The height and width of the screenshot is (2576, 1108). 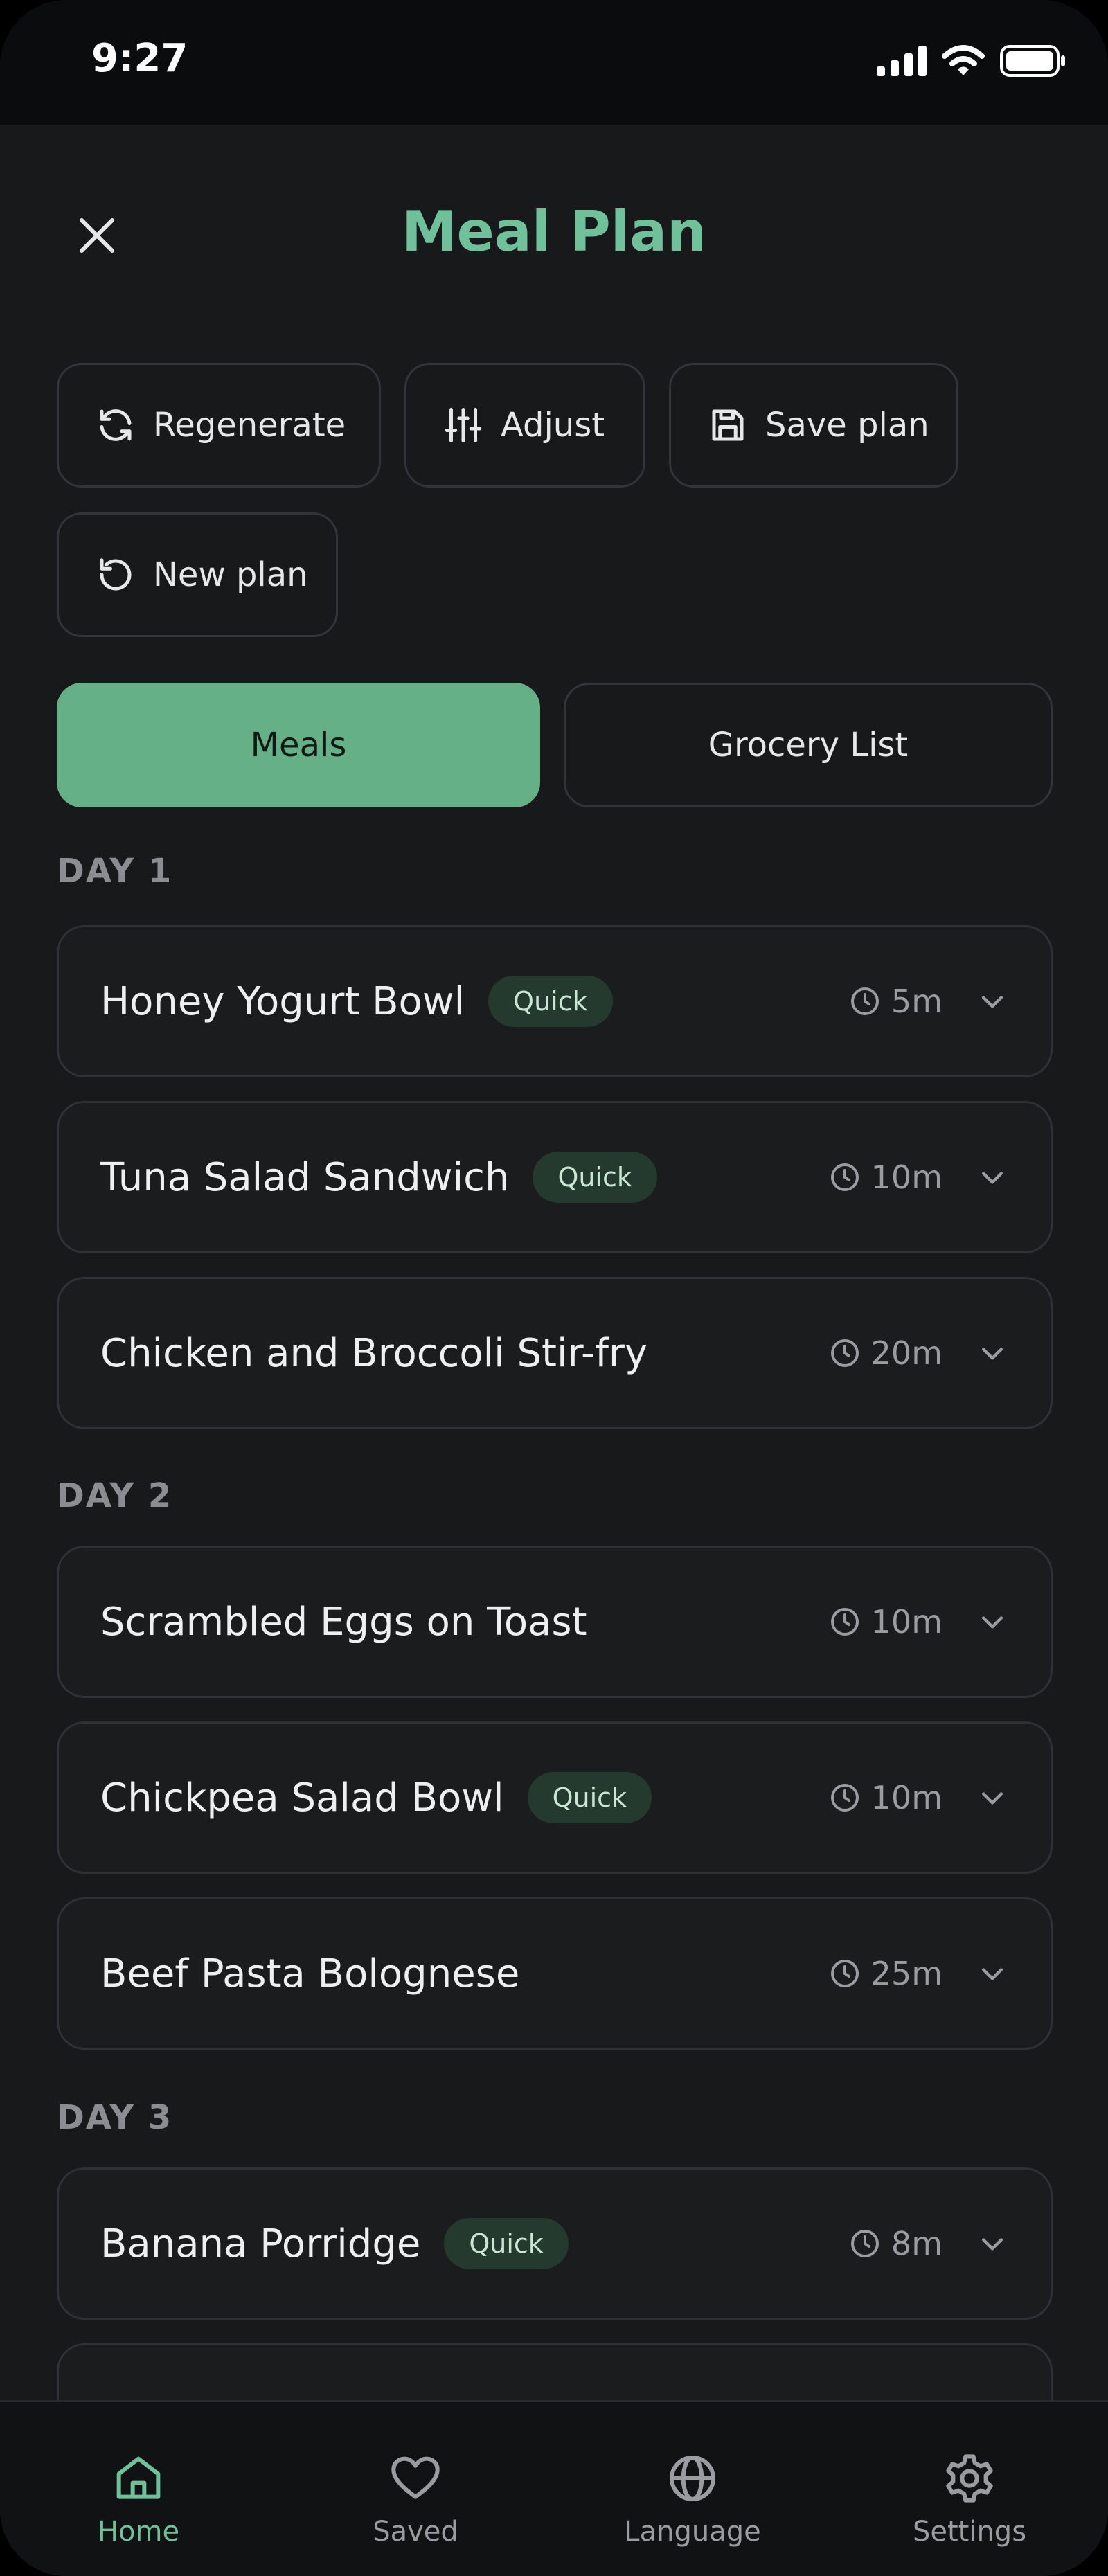 I want to click on adjust-button: Adjust, so click(x=524, y=425).